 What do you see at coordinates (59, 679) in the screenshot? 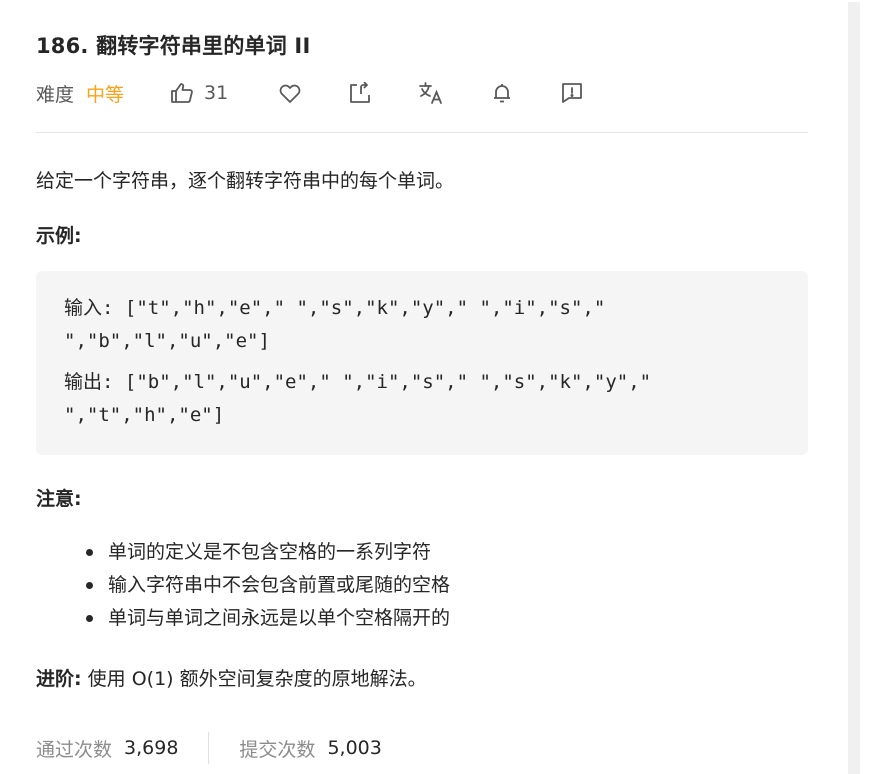
I see `advanced-label: 进阶:` at bounding box center [59, 679].